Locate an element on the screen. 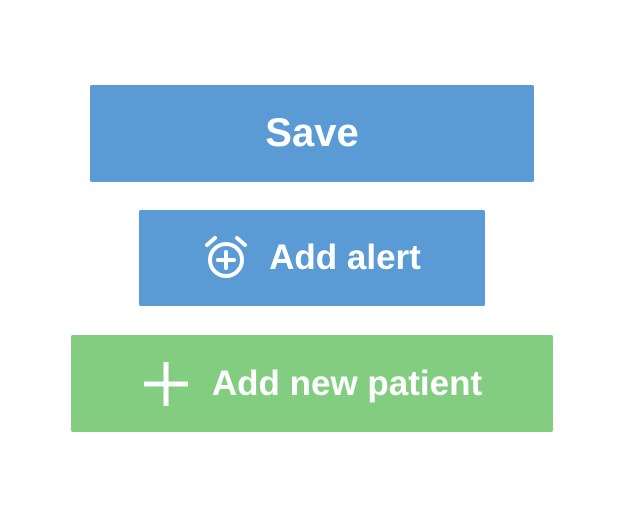 This screenshot has height=529, width=624. add-alert-button: Add alert is located at coordinates (312, 258).